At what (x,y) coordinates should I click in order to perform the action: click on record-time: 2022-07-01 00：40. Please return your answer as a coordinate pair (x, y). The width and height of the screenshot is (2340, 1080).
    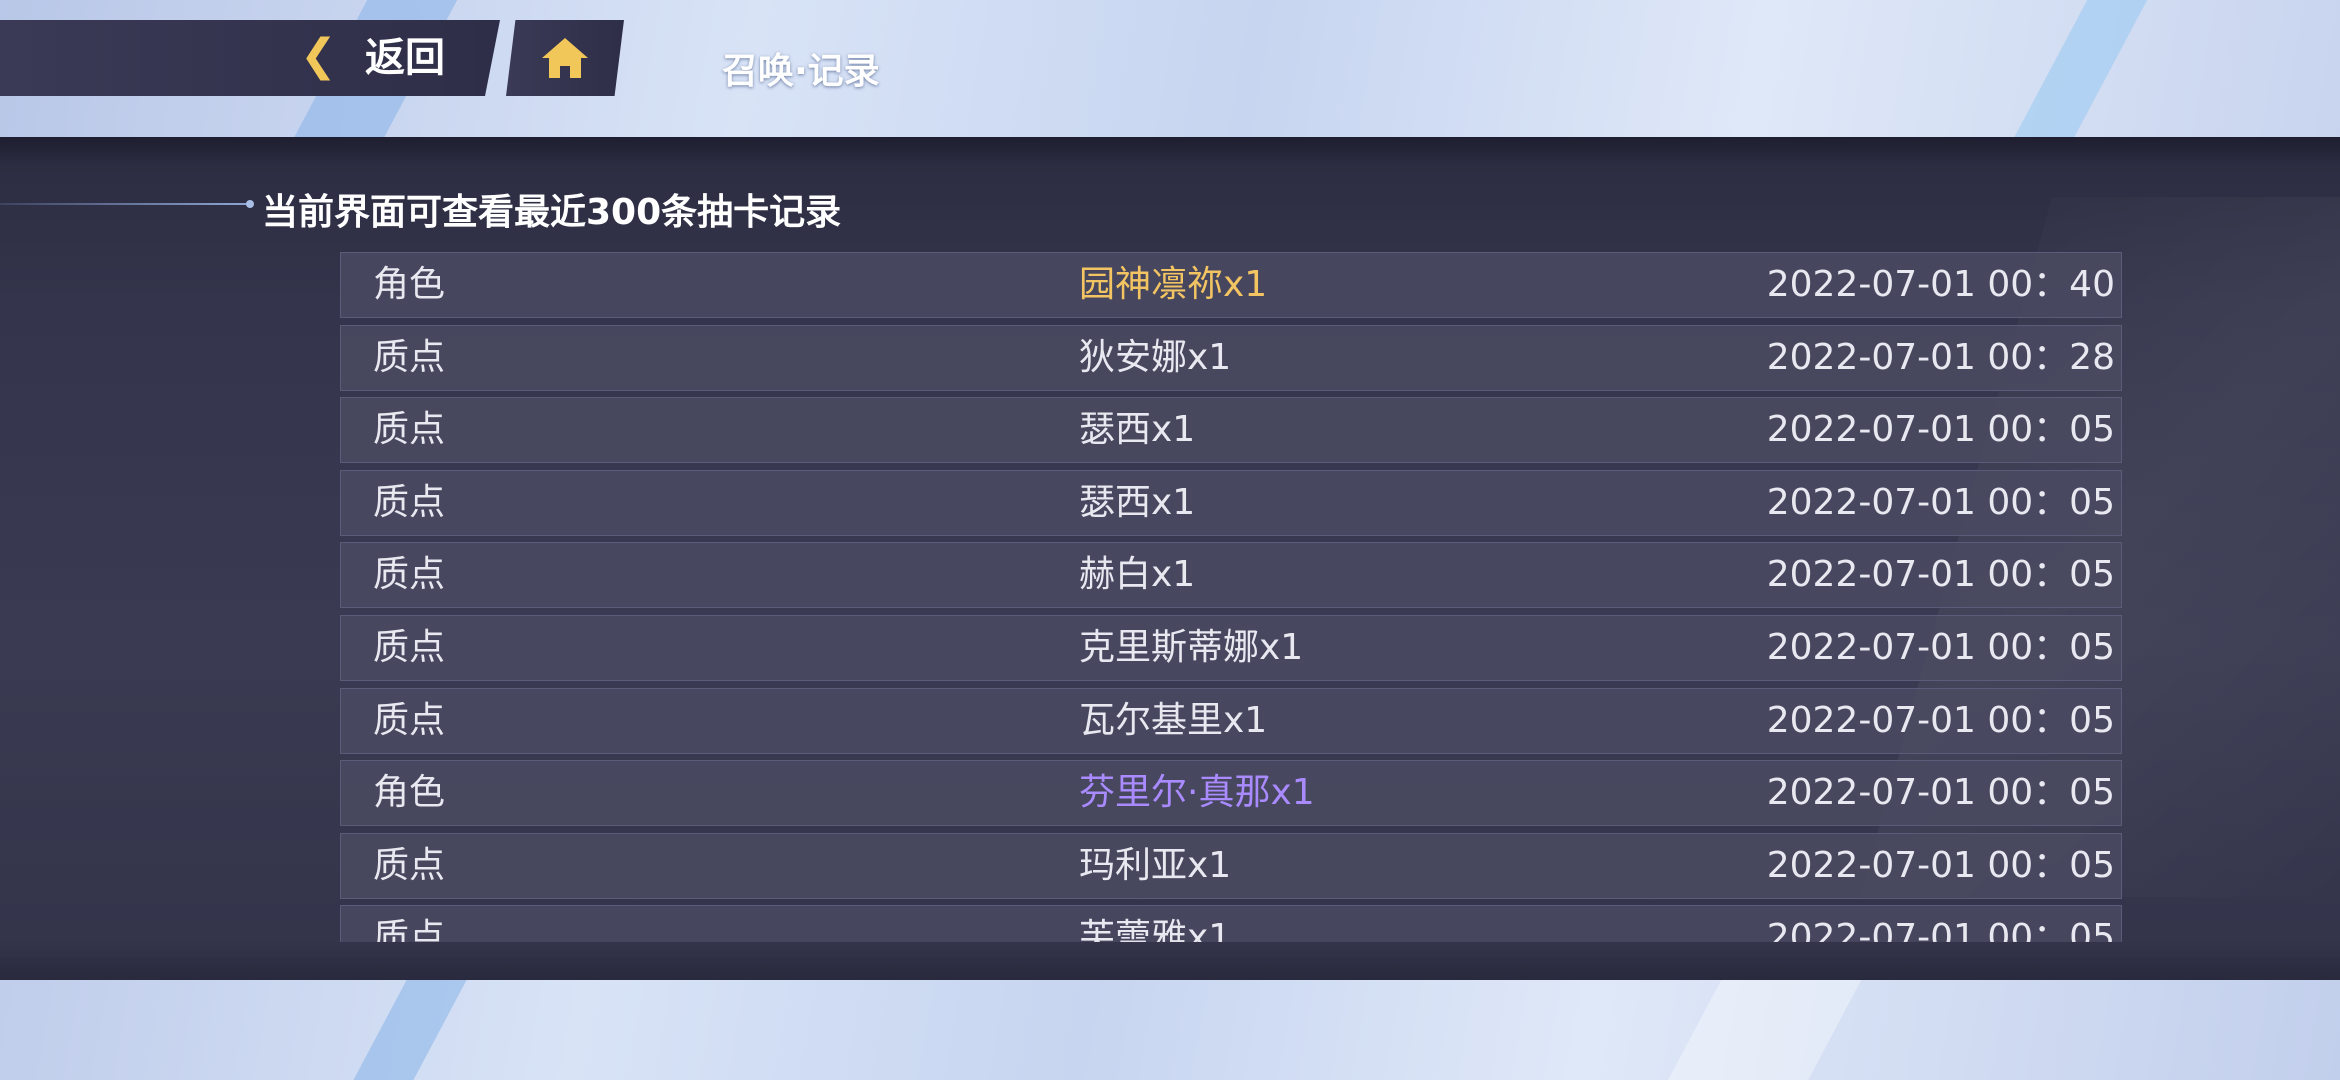
    Looking at the image, I should click on (1940, 284).